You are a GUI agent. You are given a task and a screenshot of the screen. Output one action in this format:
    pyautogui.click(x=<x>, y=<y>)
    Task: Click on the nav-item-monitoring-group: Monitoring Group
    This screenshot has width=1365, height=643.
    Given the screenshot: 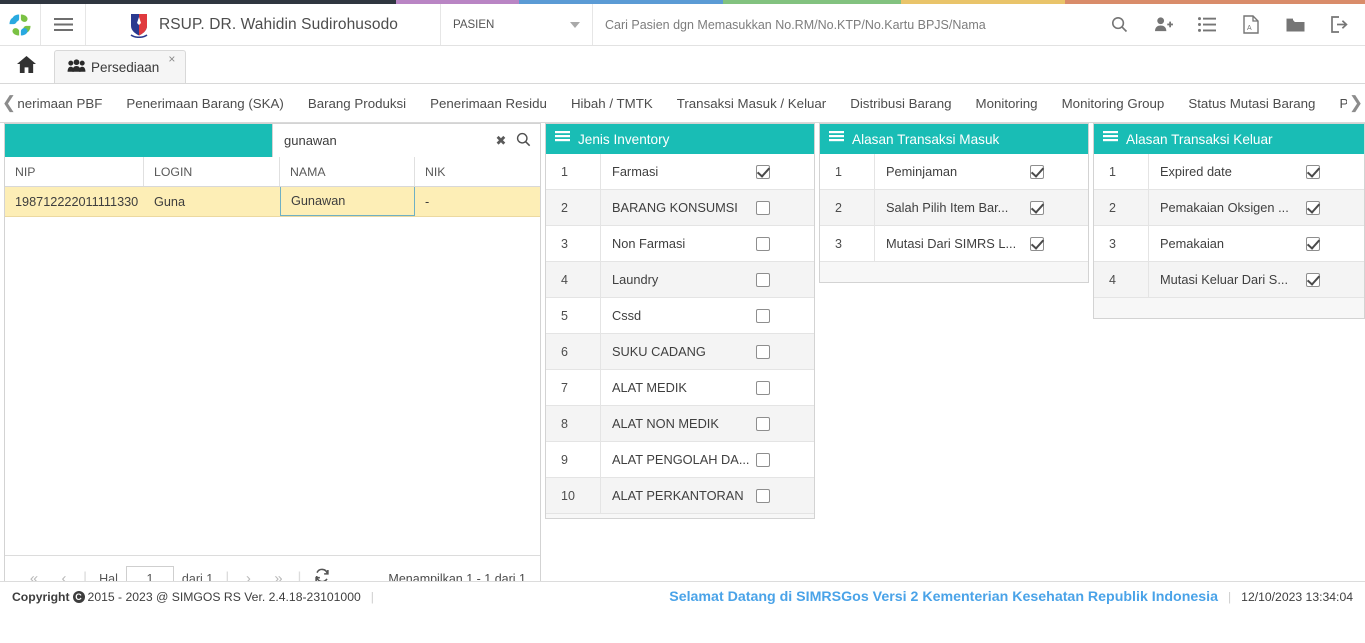 What is the action you would take?
    pyautogui.click(x=1113, y=103)
    